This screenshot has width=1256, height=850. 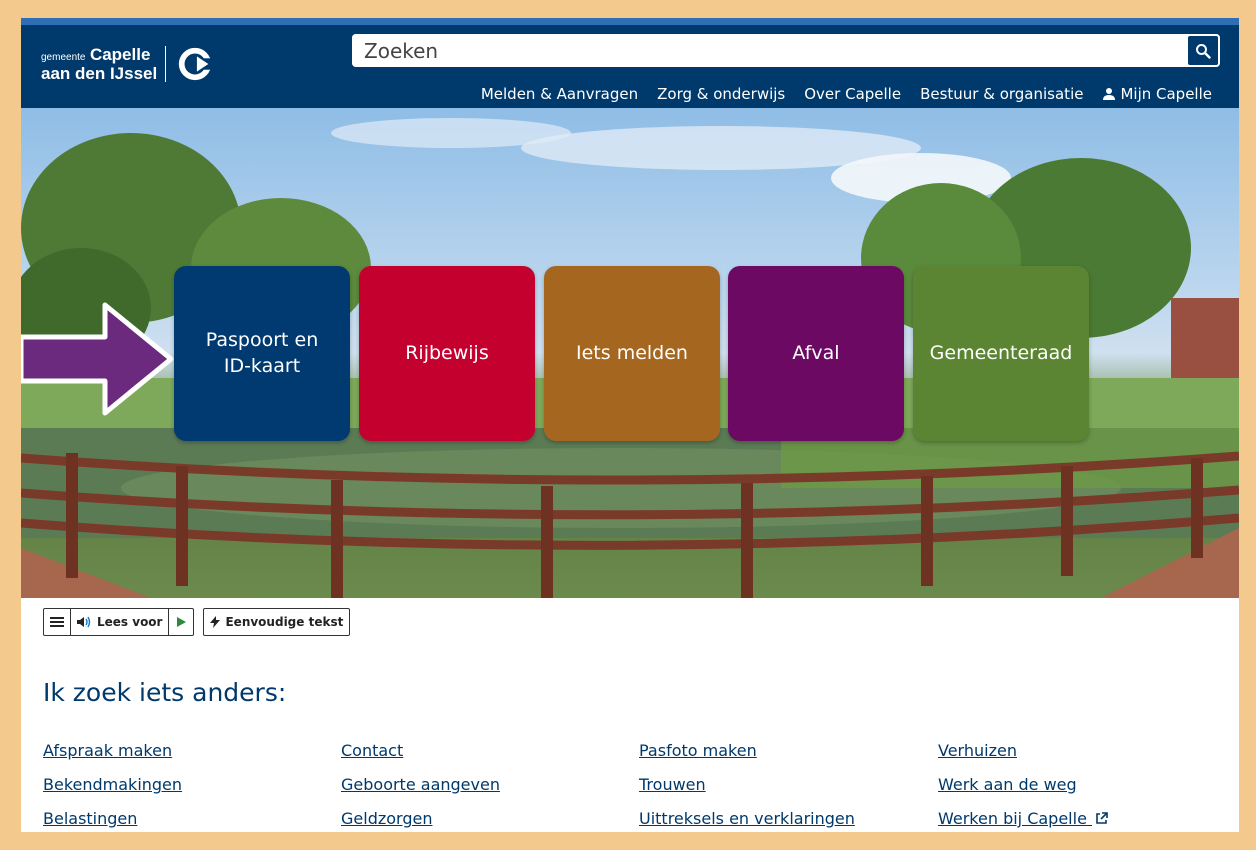 I want to click on link-geldzorgen: Geldzorgen, so click(x=490, y=819).